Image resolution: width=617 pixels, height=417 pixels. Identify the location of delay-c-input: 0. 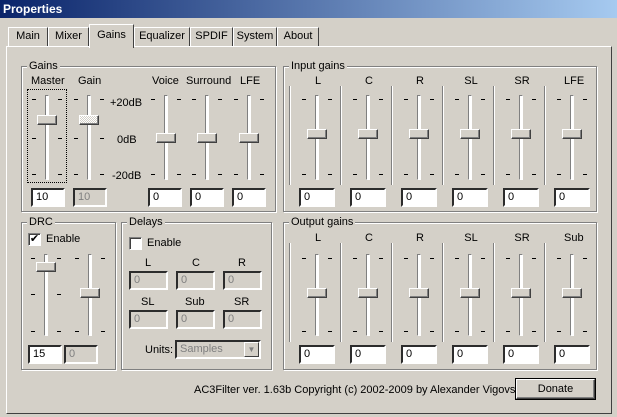
(195, 280).